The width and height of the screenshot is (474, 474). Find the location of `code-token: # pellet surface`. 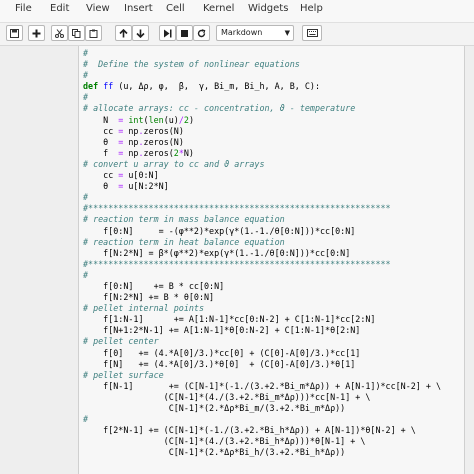

code-token: # pellet surface is located at coordinates (123, 374).